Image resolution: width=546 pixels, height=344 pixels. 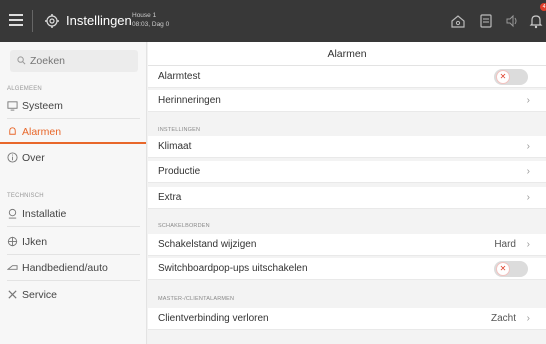 I want to click on sidebar-item-label: Handbediend/auto, so click(x=65, y=268).